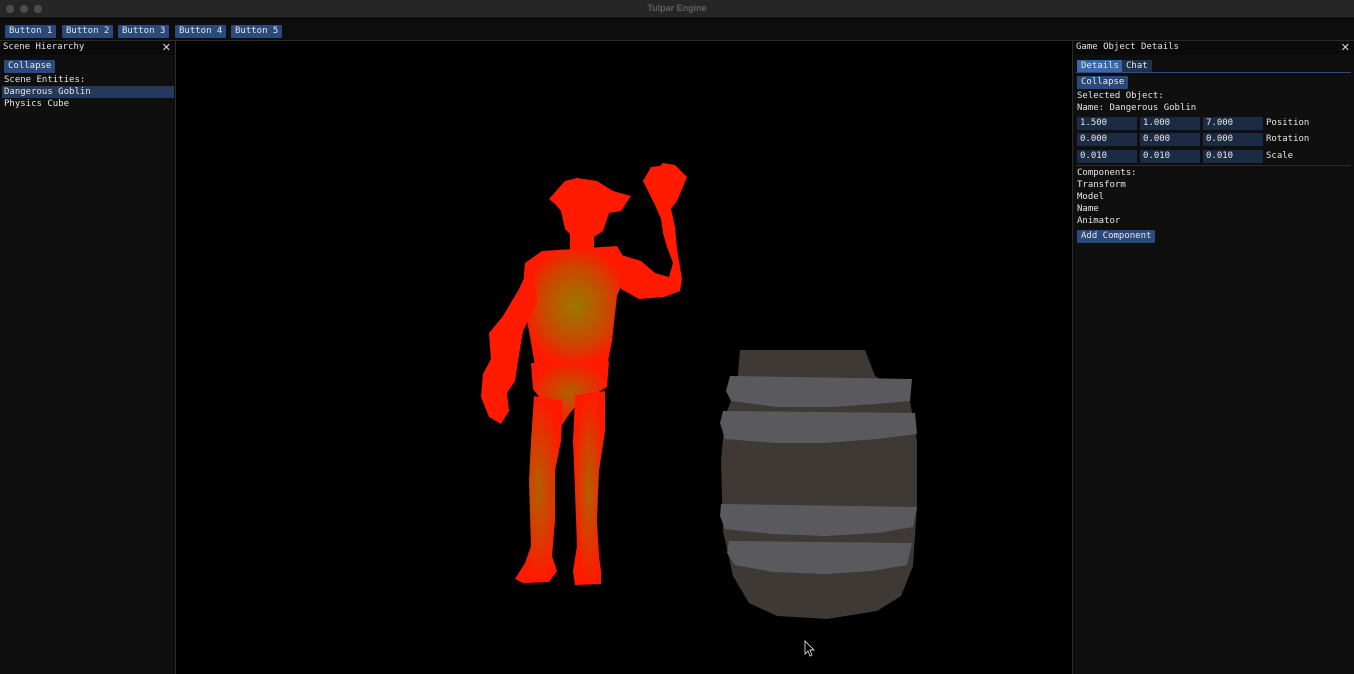 Image resolution: width=1354 pixels, height=674 pixels. What do you see at coordinates (1213, 48) in the screenshot?
I see `details-header: Game Object Details ✕` at bounding box center [1213, 48].